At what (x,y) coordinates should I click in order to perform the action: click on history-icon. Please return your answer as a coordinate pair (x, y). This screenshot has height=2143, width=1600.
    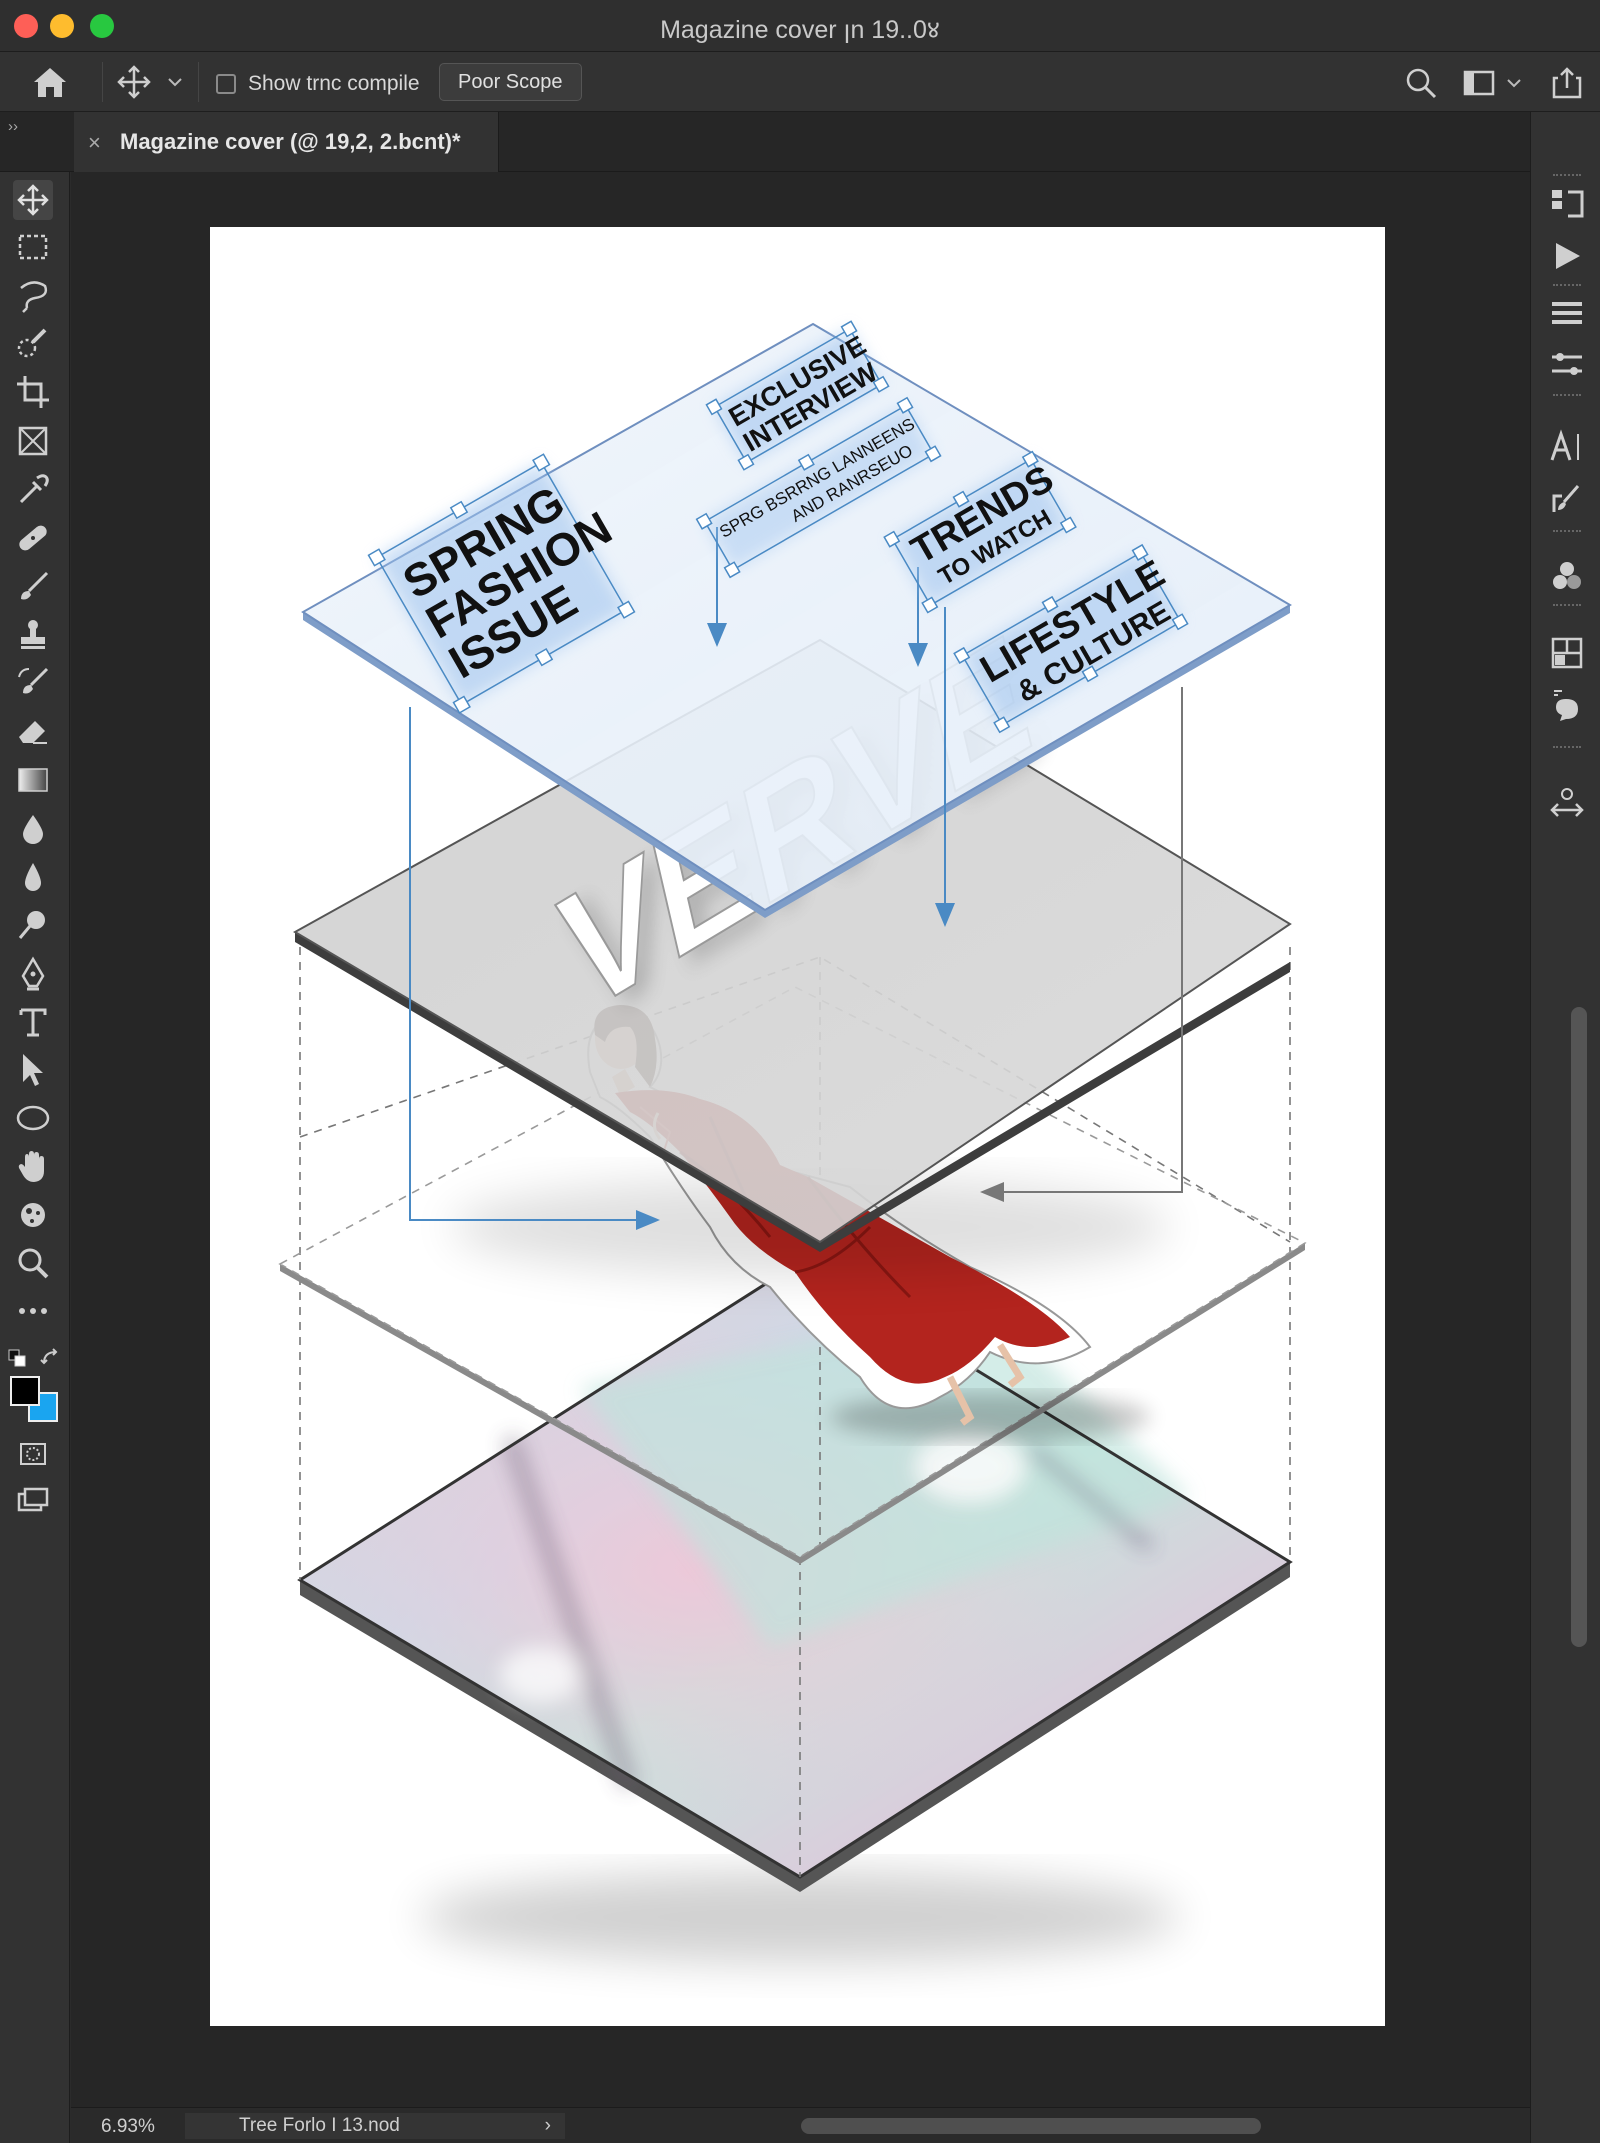
    Looking at the image, I should click on (1568, 204).